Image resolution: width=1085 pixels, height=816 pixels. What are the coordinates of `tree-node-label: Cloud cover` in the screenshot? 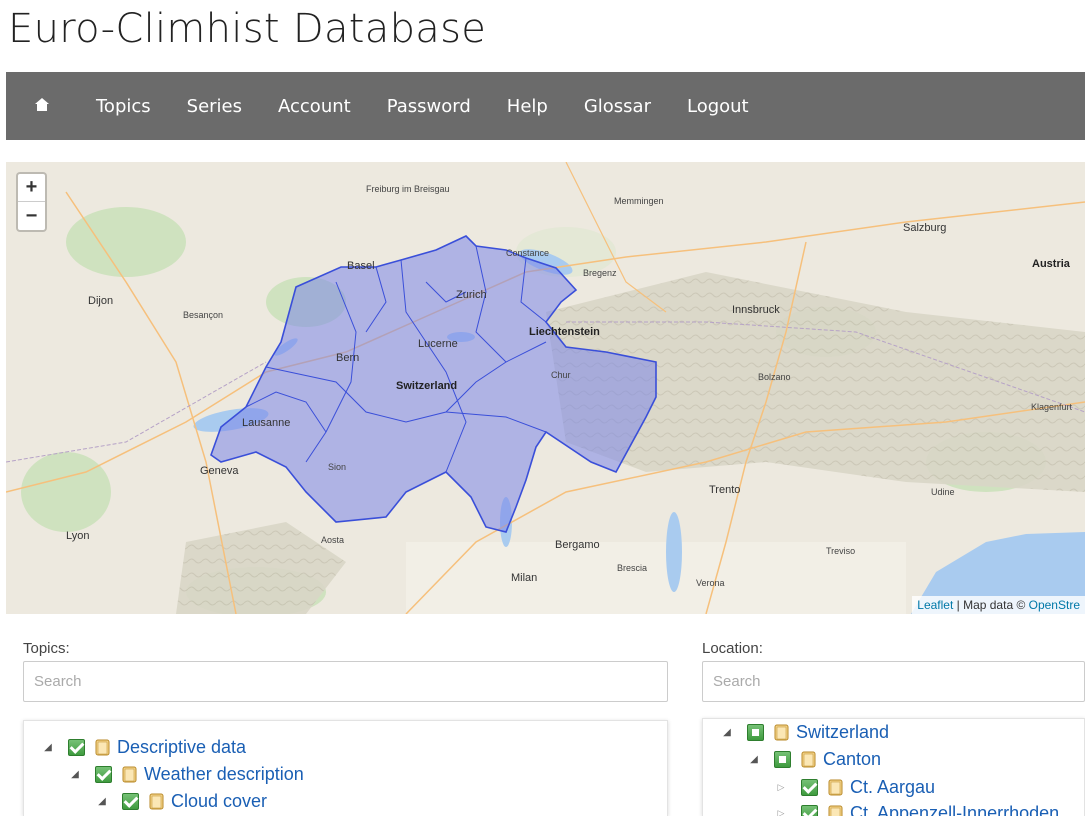 It's located at (219, 801).